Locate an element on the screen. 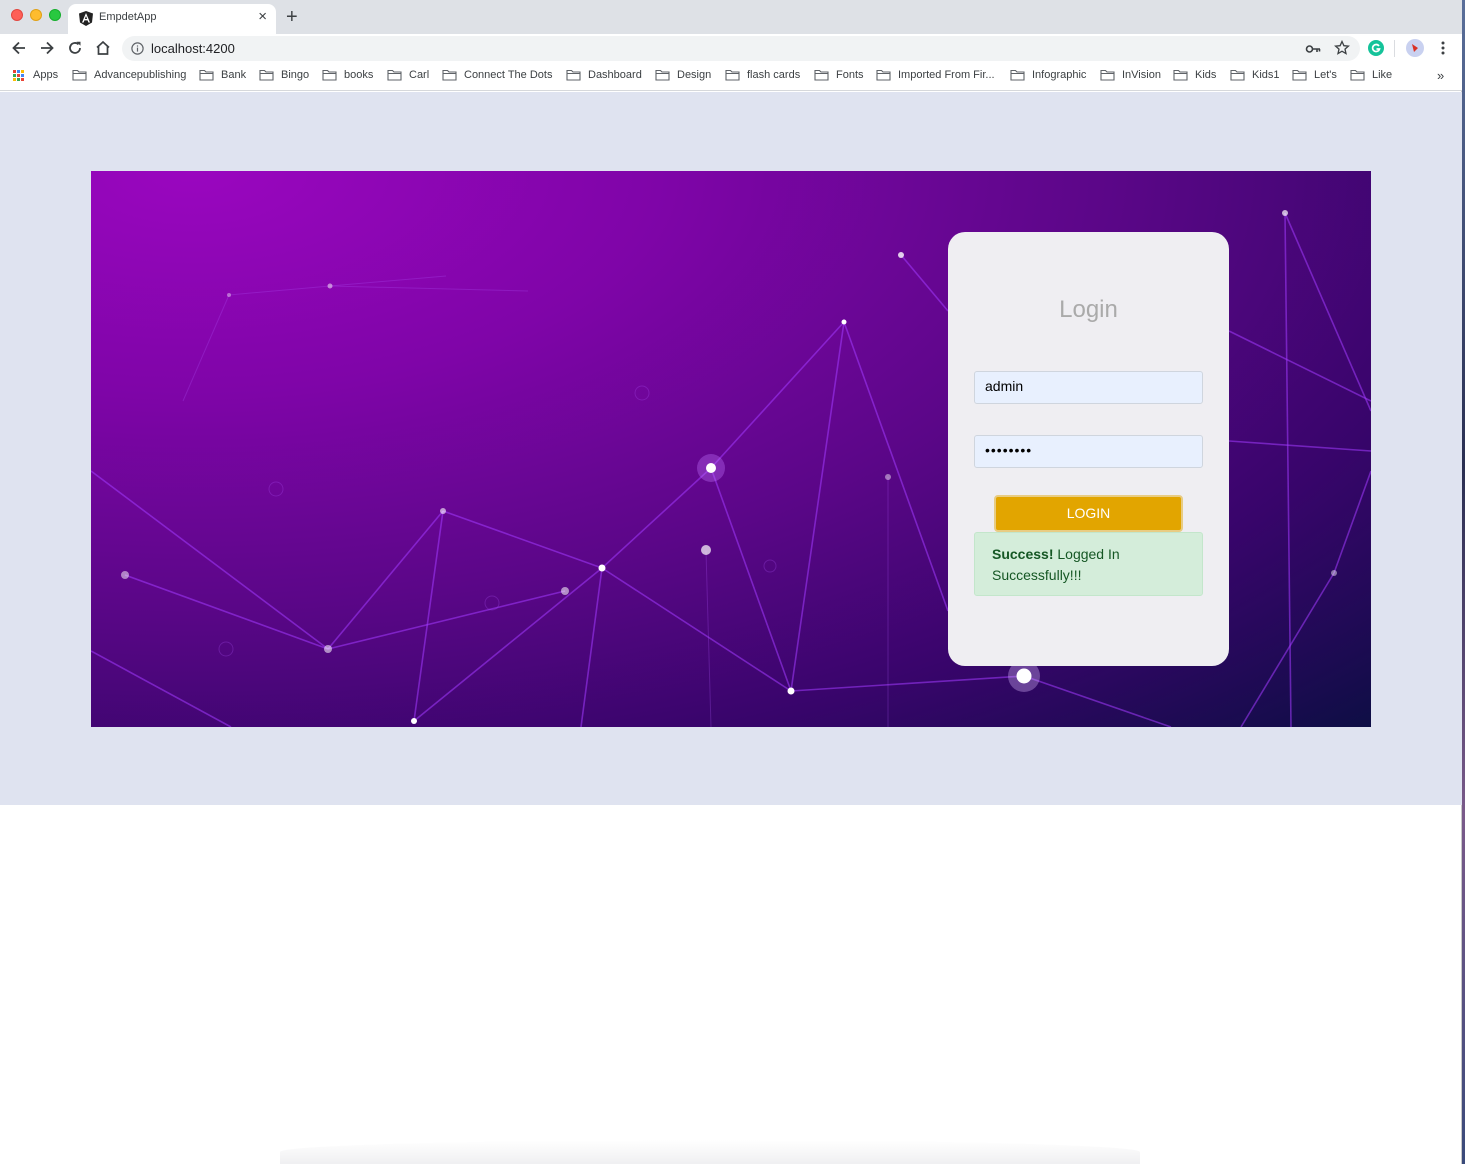  bookmark-label: flash cards is located at coordinates (774, 75).